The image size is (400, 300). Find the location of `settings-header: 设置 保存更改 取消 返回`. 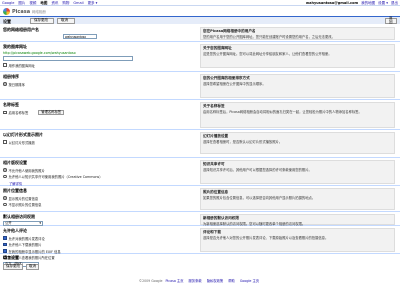

settings-header: 设置 保存更改 取消 返回 is located at coordinates (200, 20).